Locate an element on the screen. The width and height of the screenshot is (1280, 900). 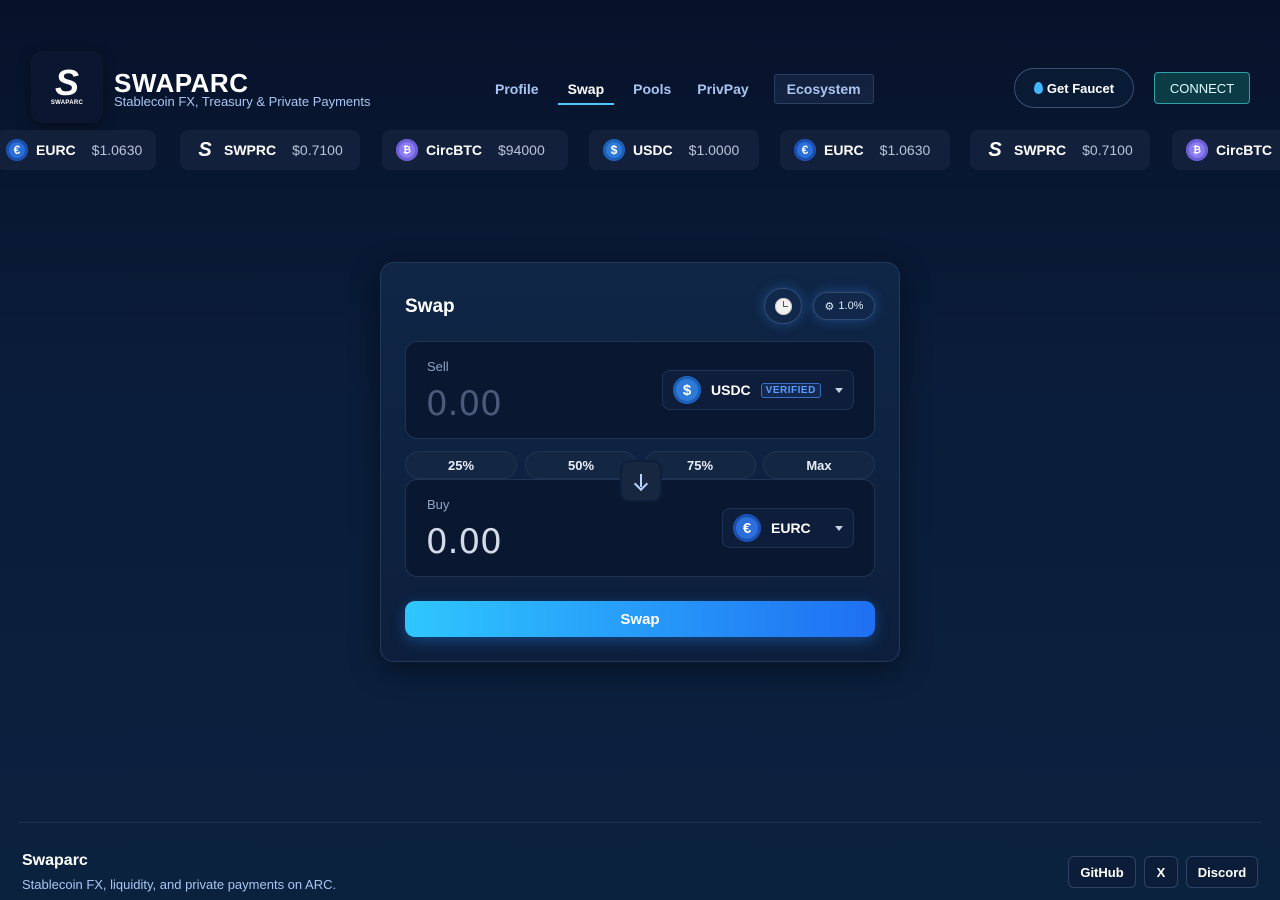
sell-token-selector: $ USDC VERIFIED is located at coordinates (758, 390).